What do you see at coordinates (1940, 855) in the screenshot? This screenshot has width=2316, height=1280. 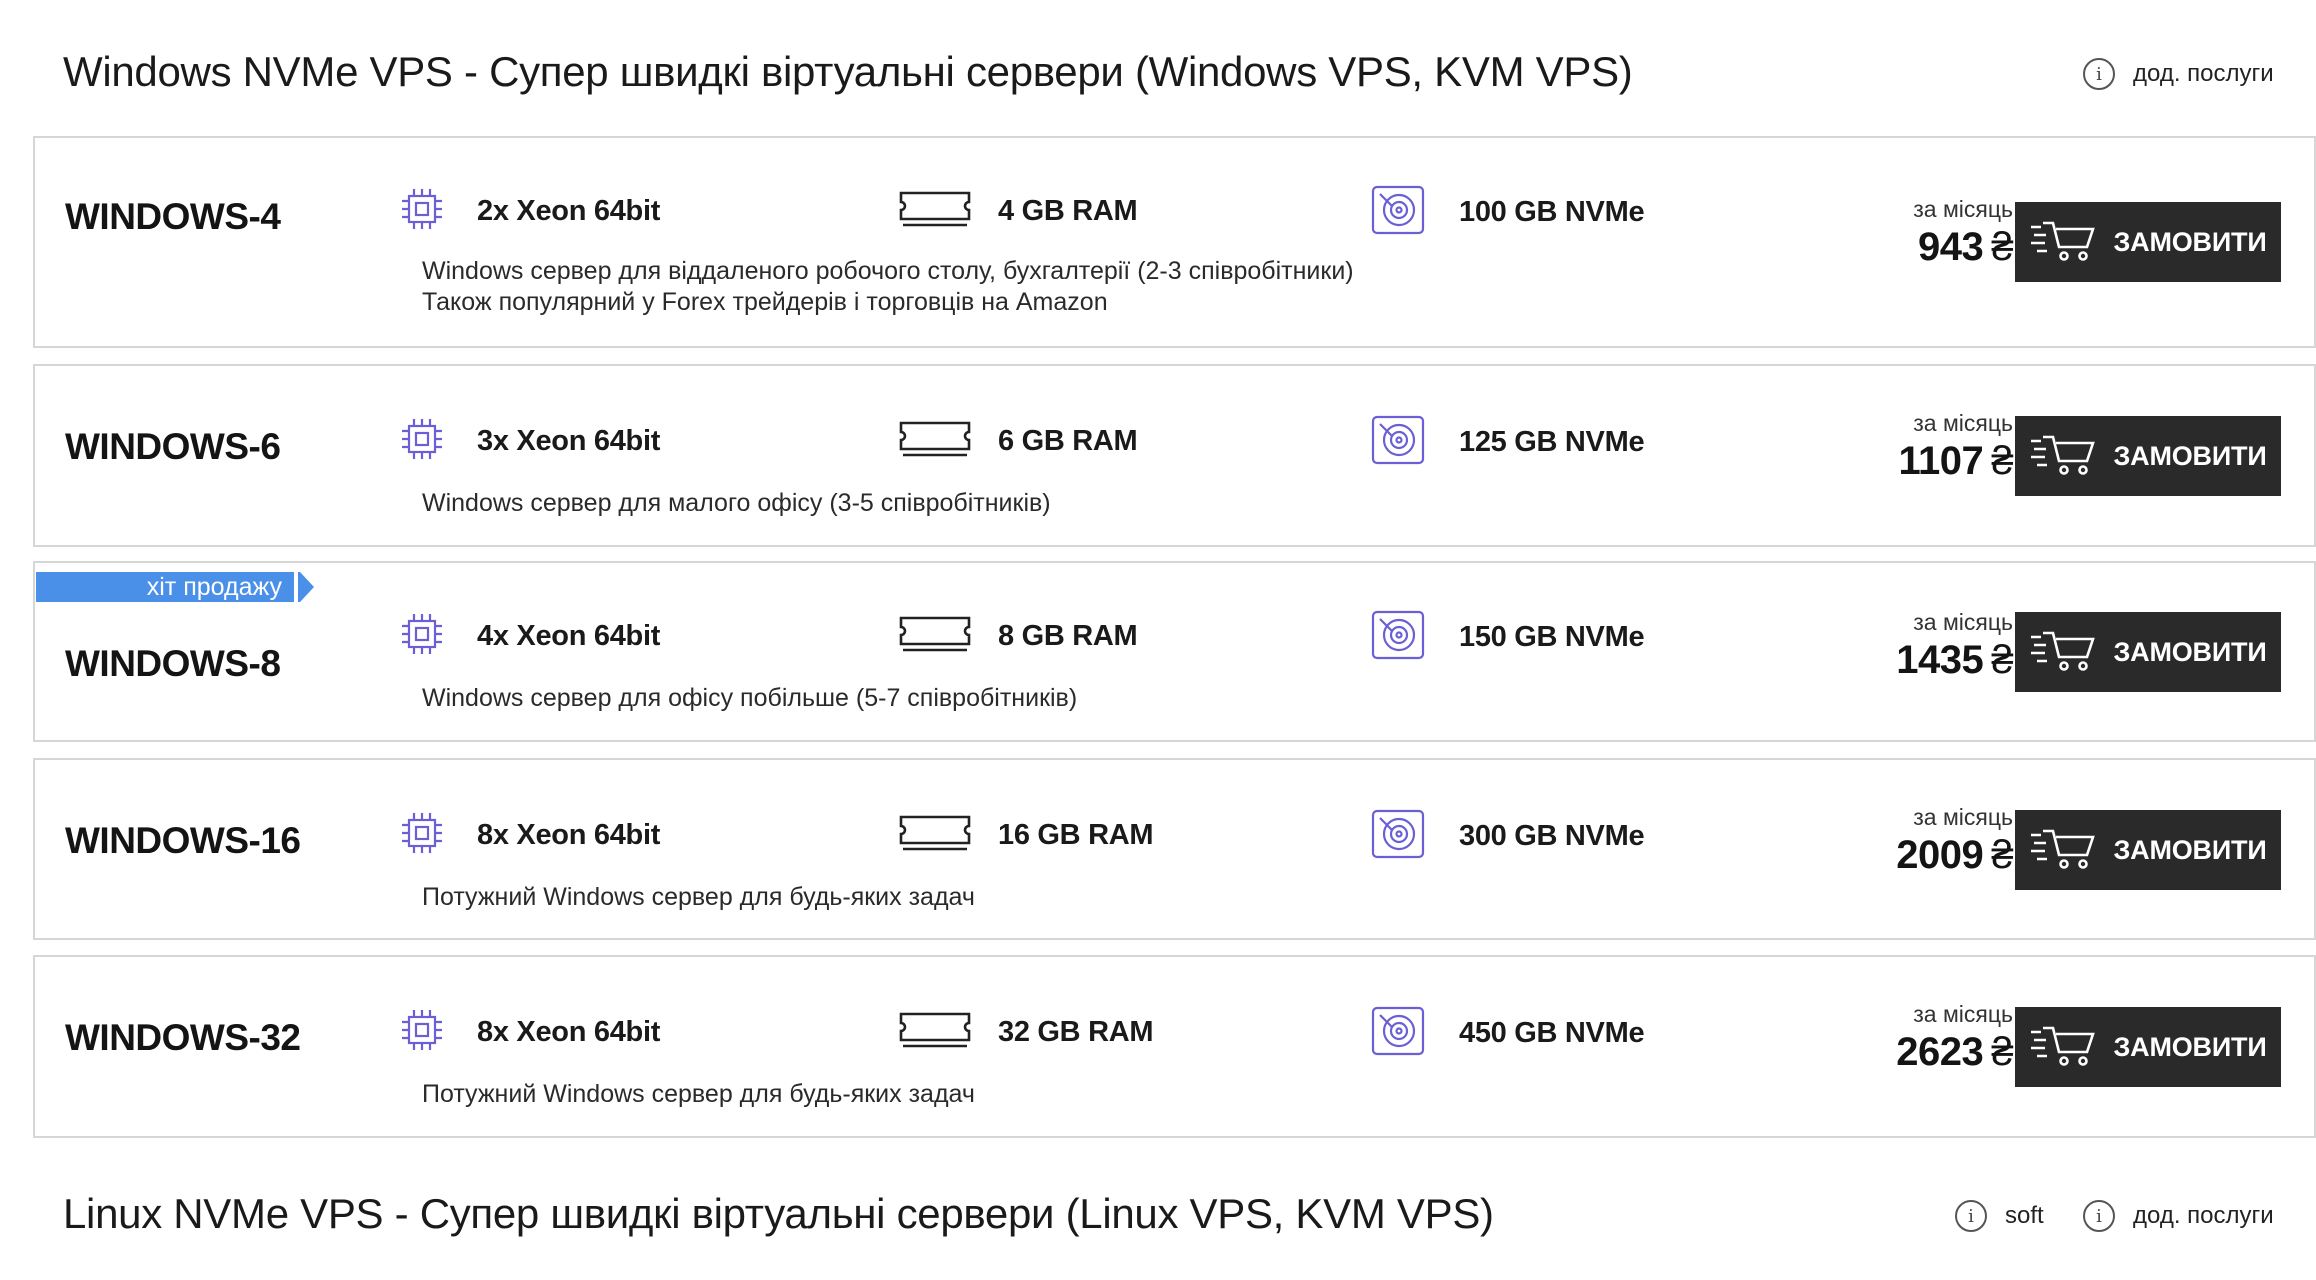 I see `price-amount: 2009` at bounding box center [1940, 855].